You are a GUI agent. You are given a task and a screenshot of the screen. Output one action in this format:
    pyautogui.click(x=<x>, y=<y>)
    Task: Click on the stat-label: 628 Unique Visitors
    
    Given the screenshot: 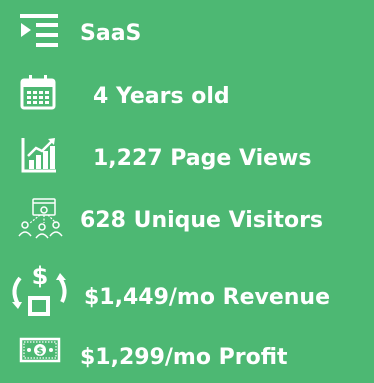 What is the action you would take?
    pyautogui.click(x=202, y=220)
    